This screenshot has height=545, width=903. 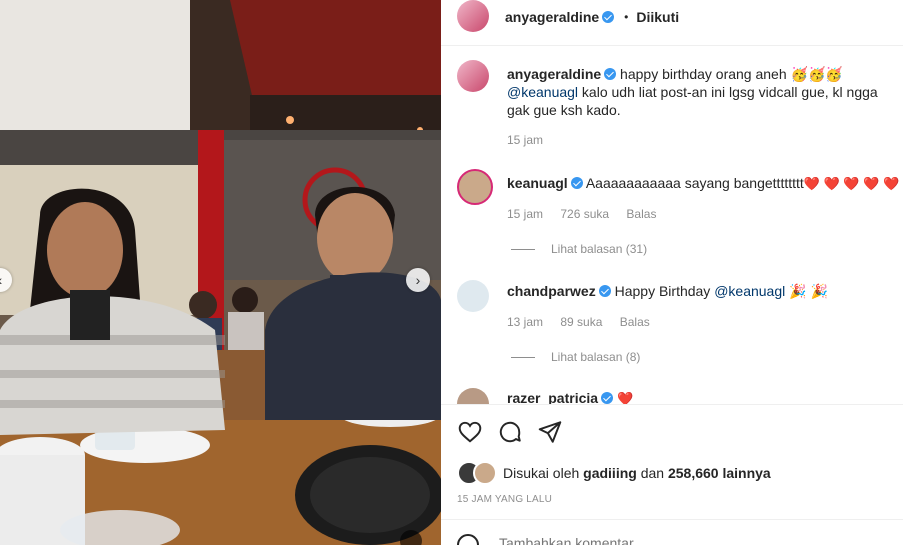 I want to click on next-arrow-icon: ›, so click(x=418, y=280).